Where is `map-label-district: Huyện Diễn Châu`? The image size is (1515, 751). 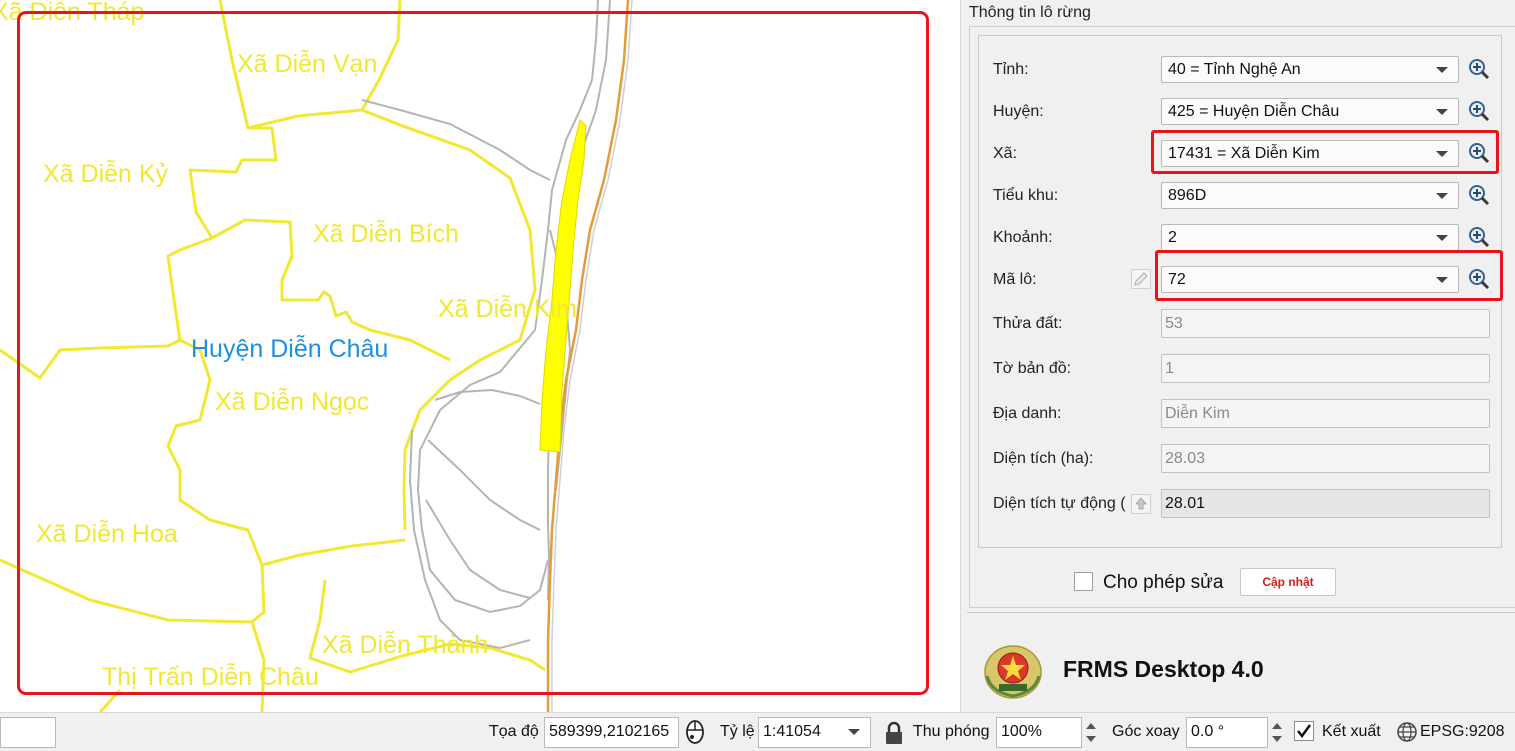
map-label-district: Huyện Diễn Châu is located at coordinates (290, 349).